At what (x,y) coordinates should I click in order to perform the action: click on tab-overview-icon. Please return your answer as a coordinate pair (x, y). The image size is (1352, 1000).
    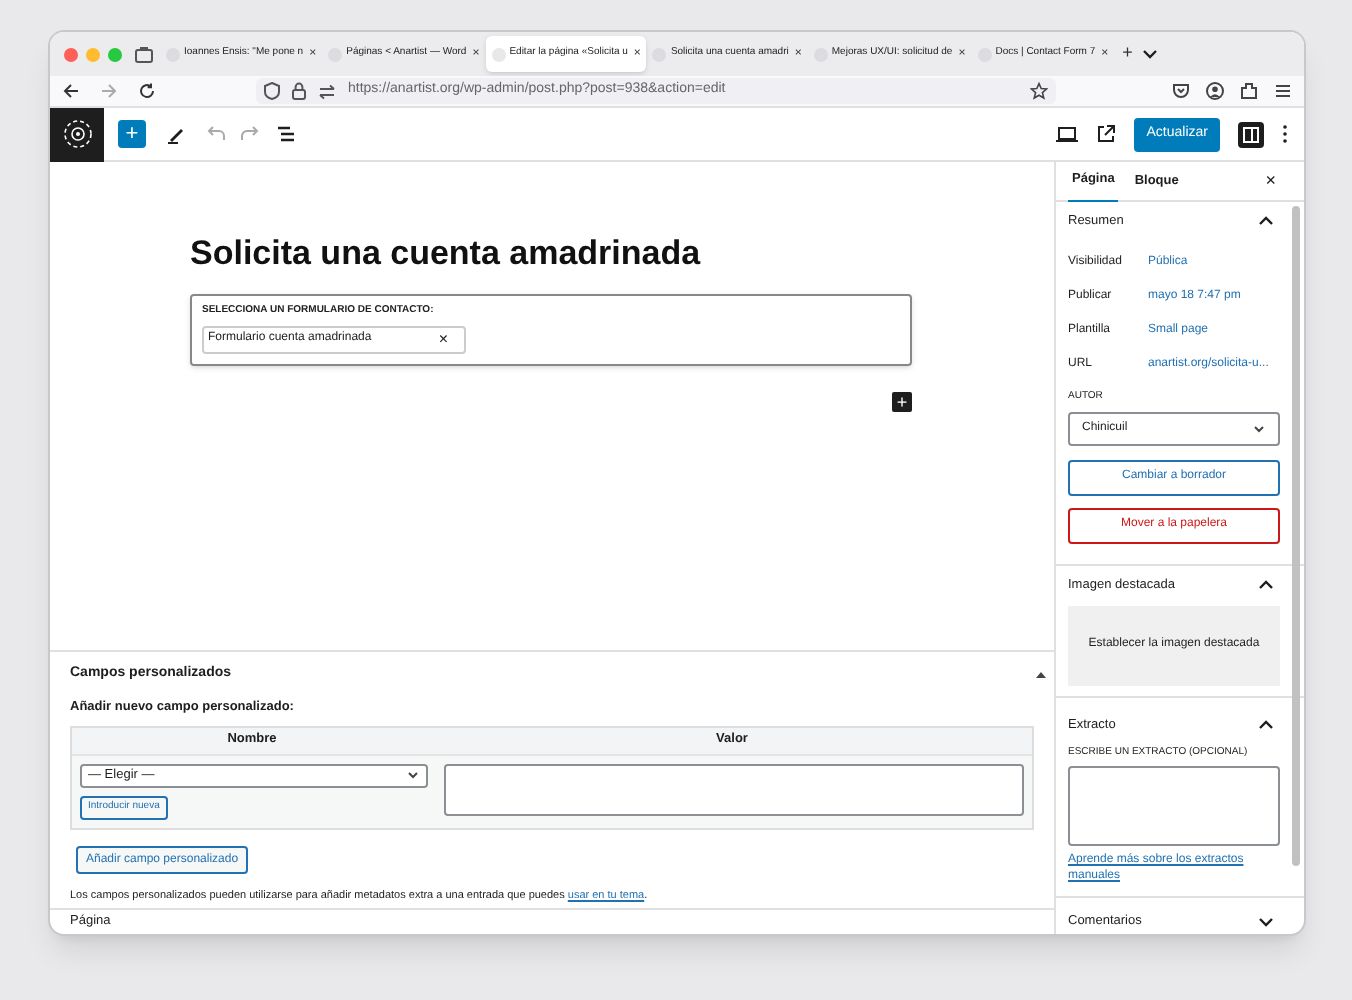
    Looking at the image, I should click on (144, 54).